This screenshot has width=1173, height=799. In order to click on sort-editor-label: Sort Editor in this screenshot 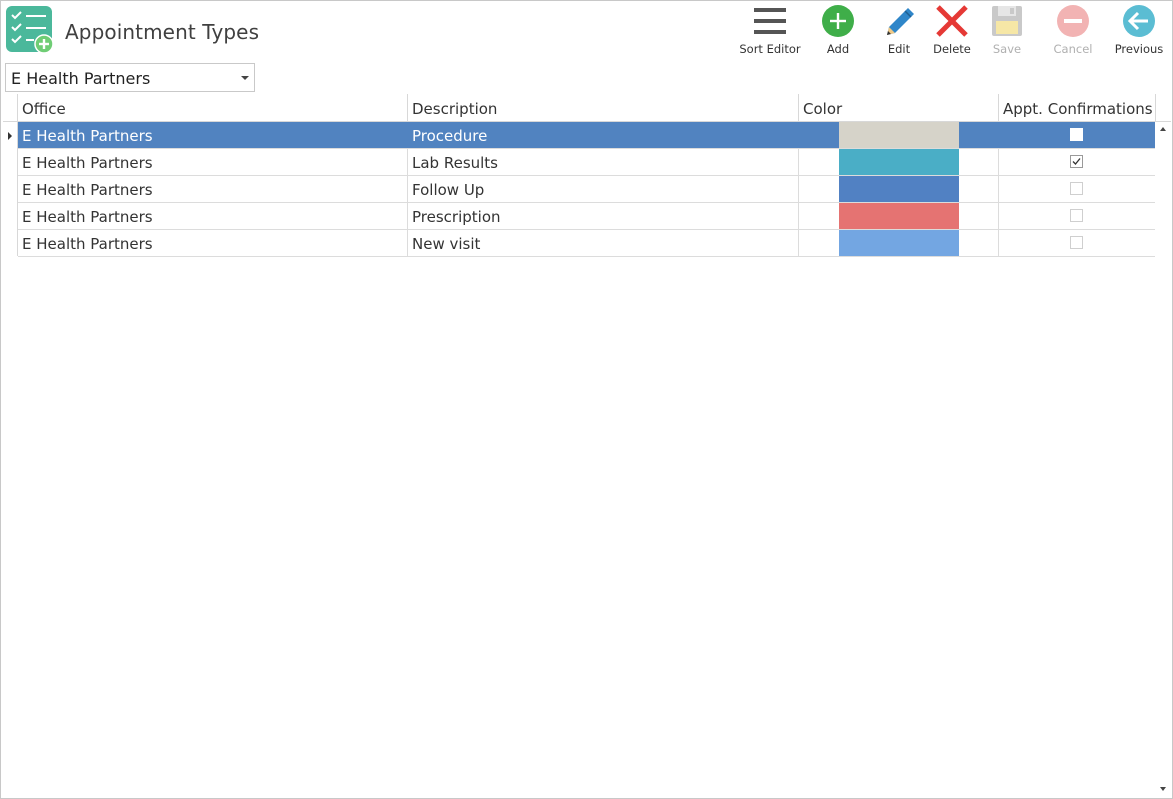, I will do `click(770, 49)`.